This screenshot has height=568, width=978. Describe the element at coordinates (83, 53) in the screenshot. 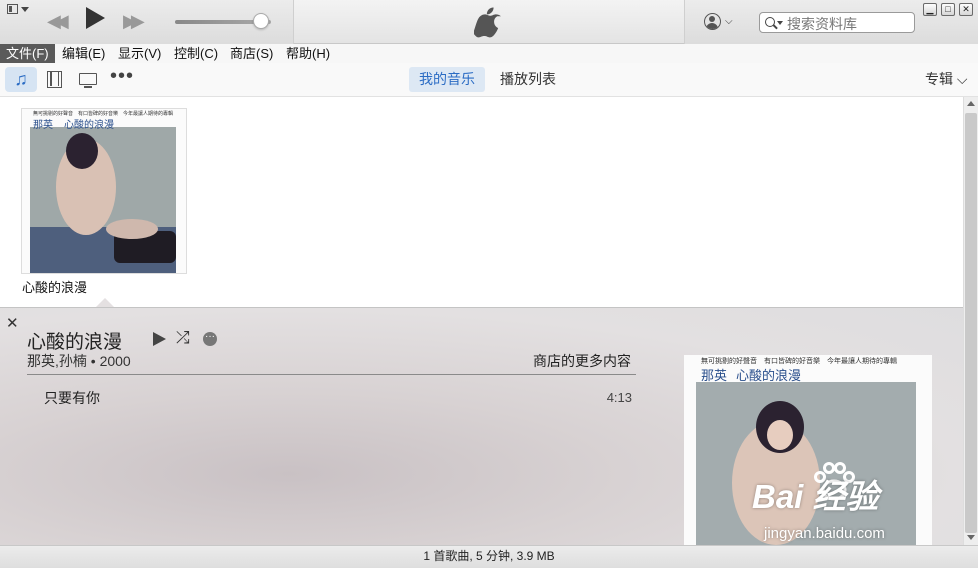

I see `menu-edit: 编辑(E)` at that location.